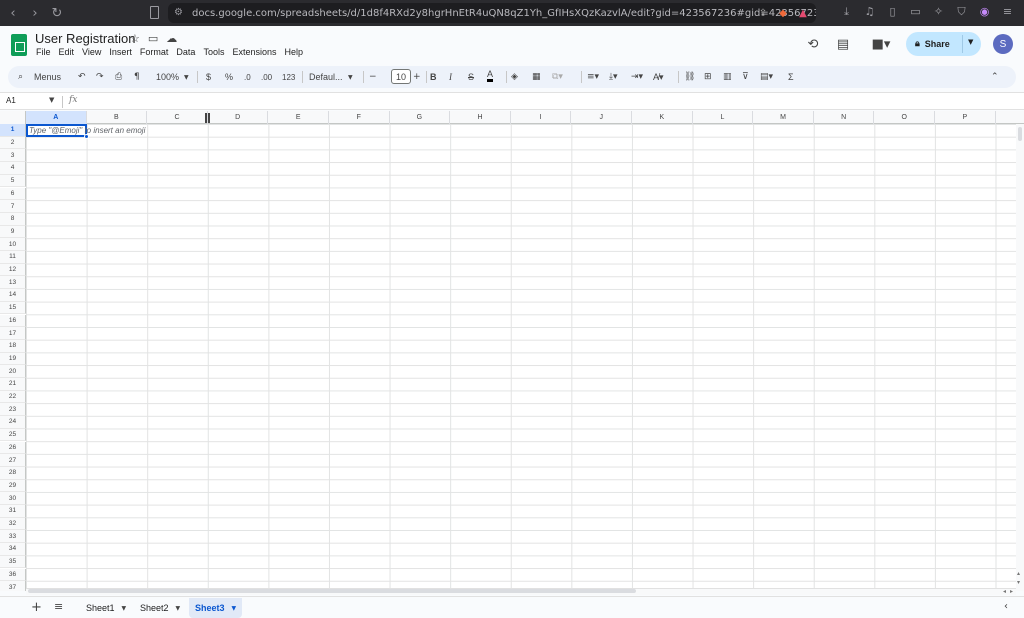  What do you see at coordinates (13, 206) in the screenshot?
I see `row-header-7: 7` at bounding box center [13, 206].